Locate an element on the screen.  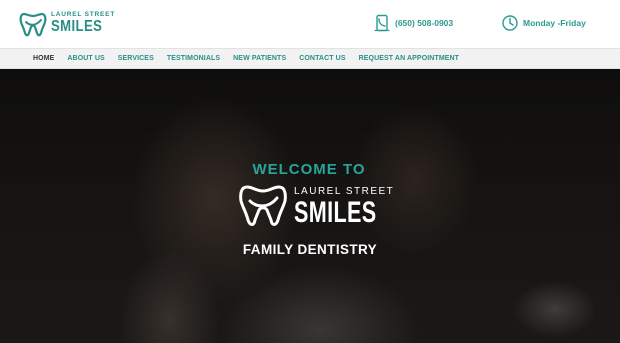
nav-home: HOME is located at coordinates (43, 58).